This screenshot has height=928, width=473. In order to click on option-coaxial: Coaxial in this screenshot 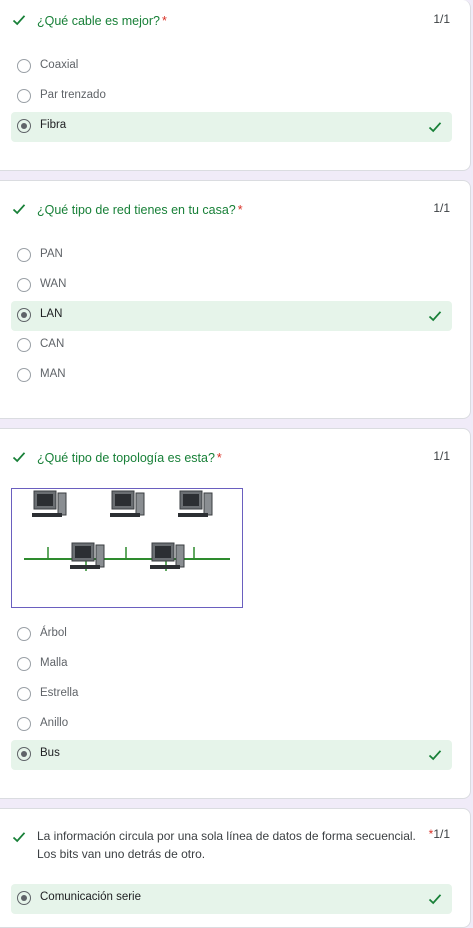, I will do `click(231, 67)`.